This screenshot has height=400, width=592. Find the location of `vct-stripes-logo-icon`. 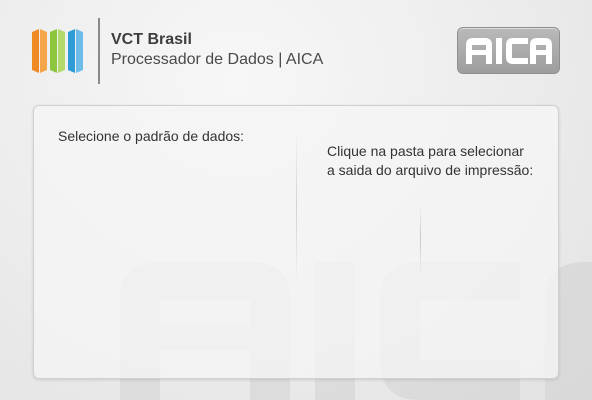

vct-stripes-logo-icon is located at coordinates (57, 51).